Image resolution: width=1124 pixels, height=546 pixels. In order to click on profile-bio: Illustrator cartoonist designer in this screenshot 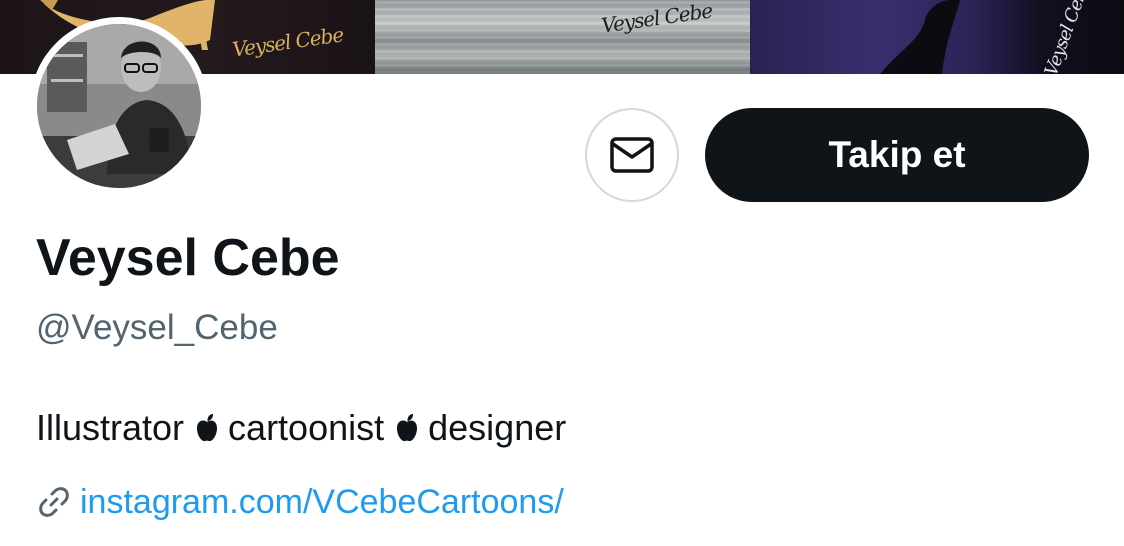, I will do `click(301, 428)`.